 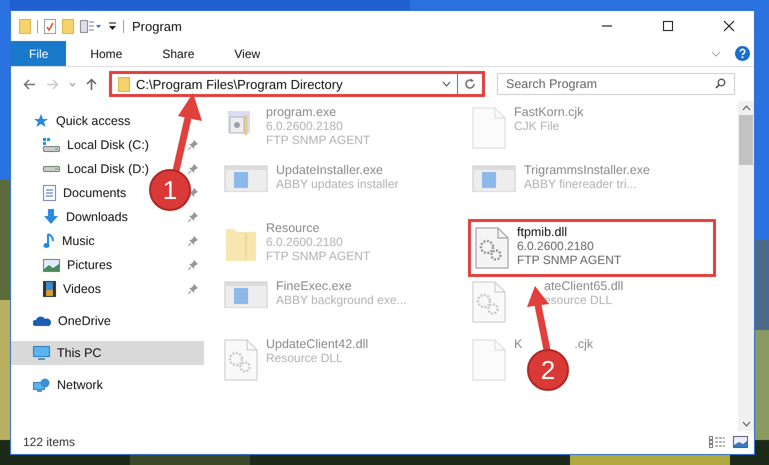 I want to click on details-view-icon, so click(x=717, y=442).